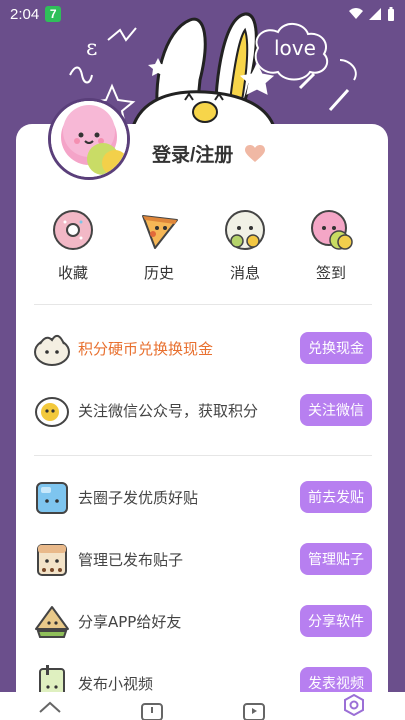  Describe the element at coordinates (131, 559) in the screenshot. I see `task-text: 管理已发布贴子` at that location.